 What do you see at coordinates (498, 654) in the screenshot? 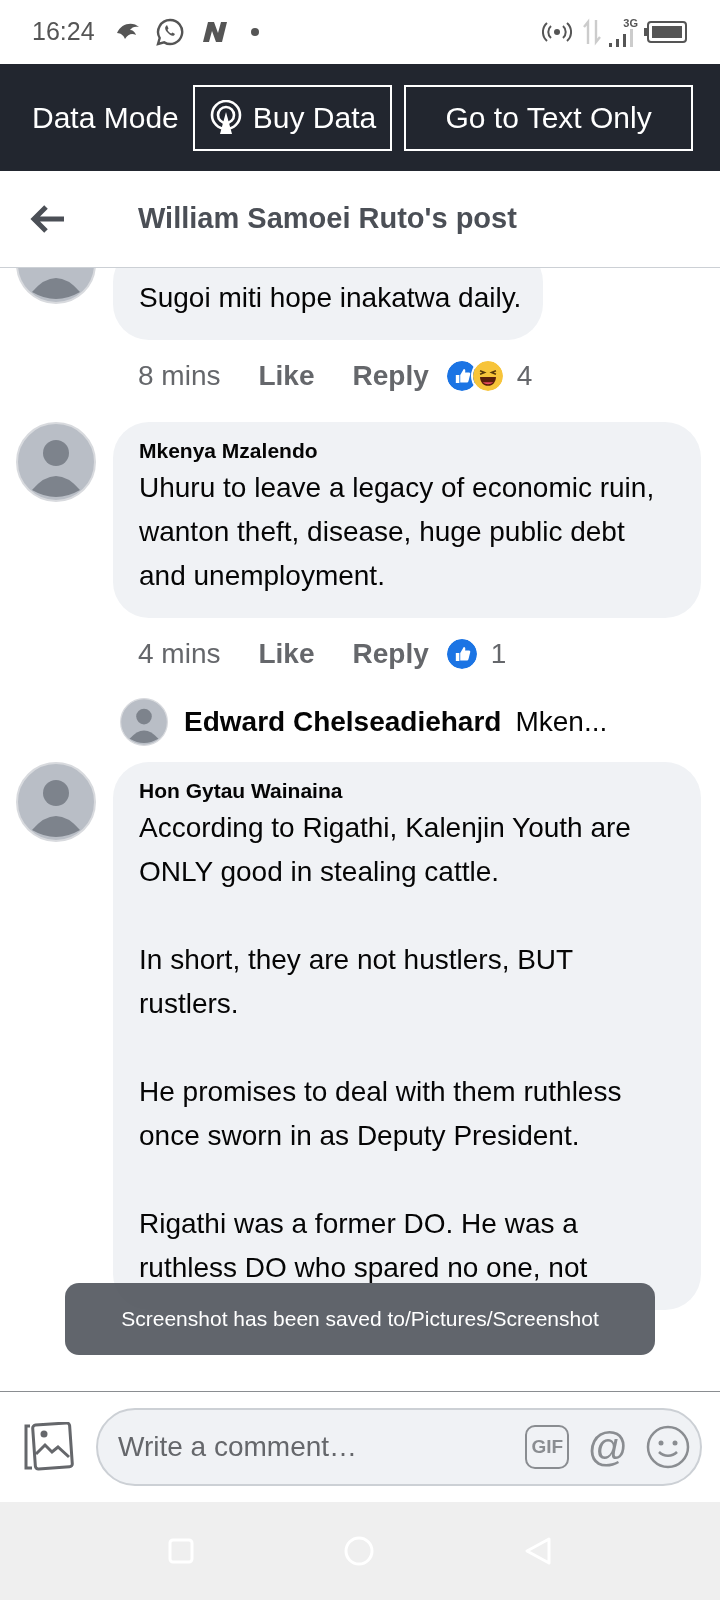
I see `reaction-count: 1` at bounding box center [498, 654].